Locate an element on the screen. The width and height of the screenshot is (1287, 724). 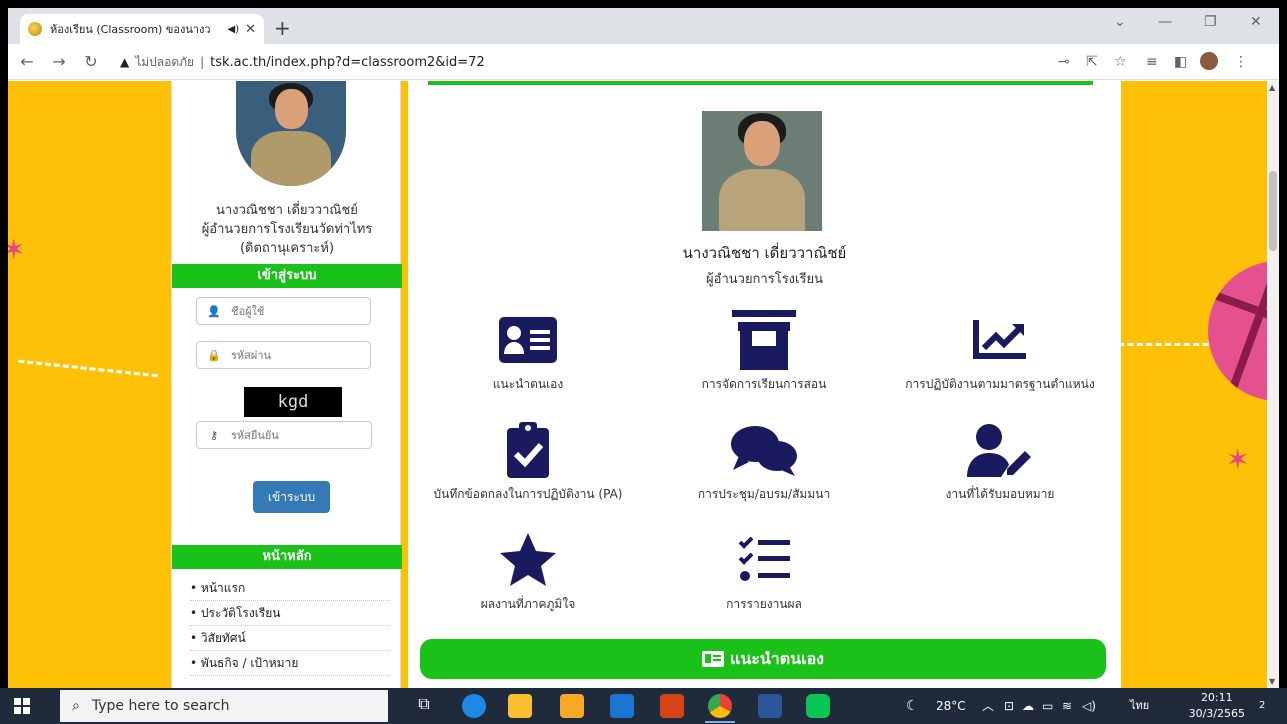
sidebar-person-role: ผู้อำนวยการโรงเรียนวัดท่าไทร is located at coordinates (287, 229).